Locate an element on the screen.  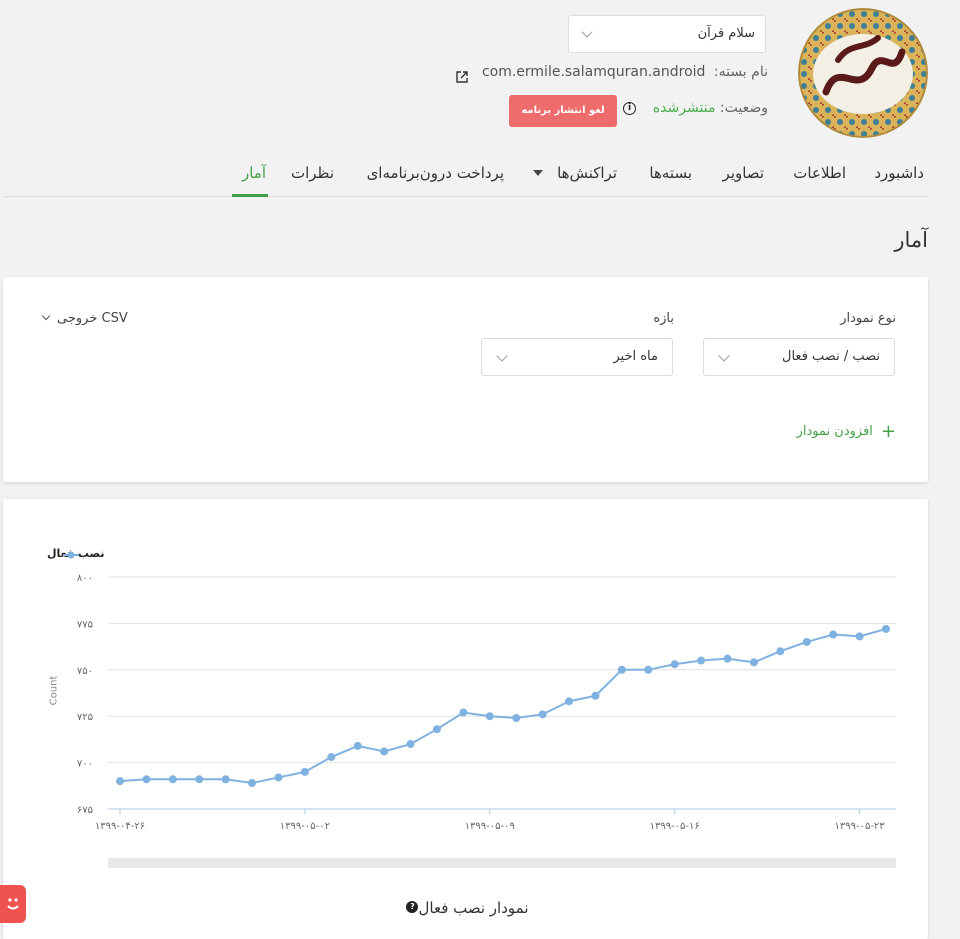
status-value: منتشرشده is located at coordinates (684, 108).